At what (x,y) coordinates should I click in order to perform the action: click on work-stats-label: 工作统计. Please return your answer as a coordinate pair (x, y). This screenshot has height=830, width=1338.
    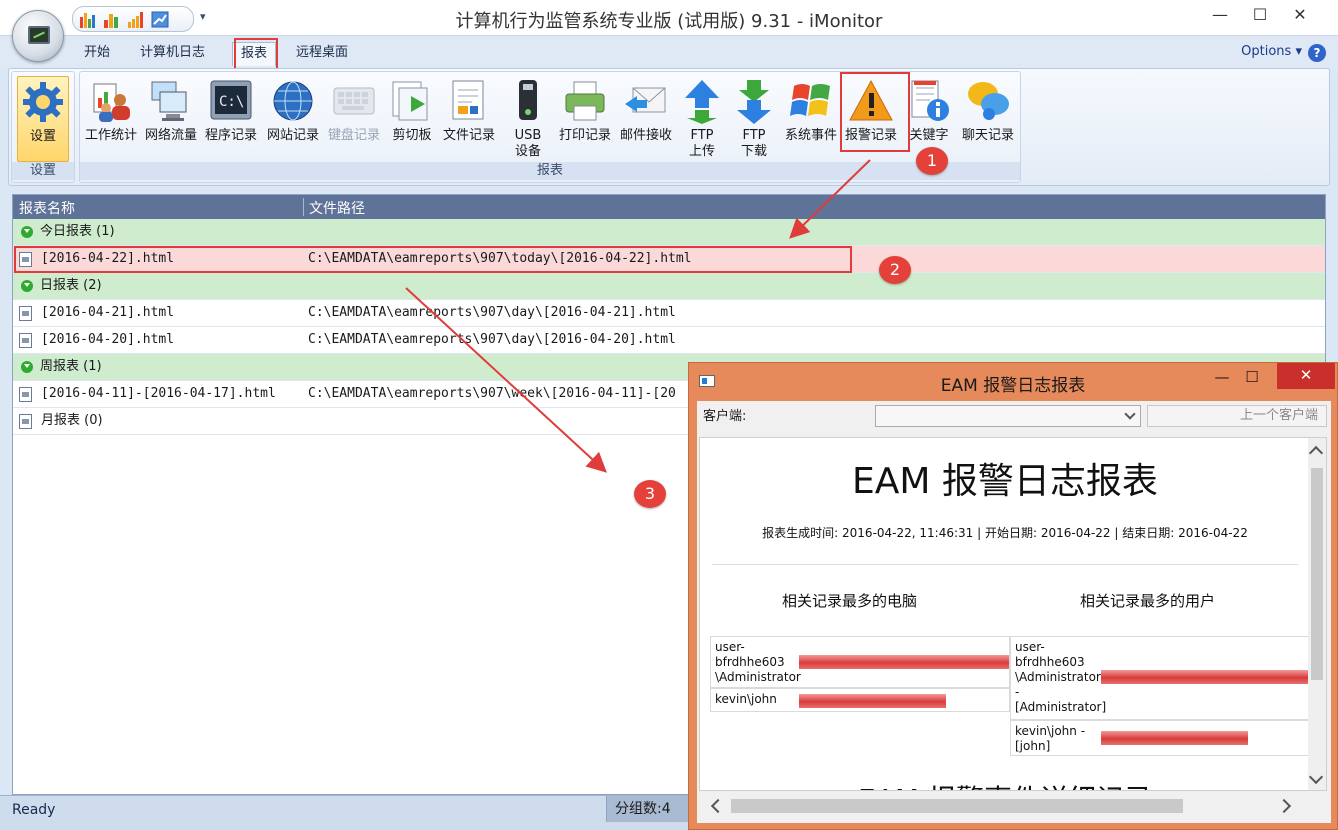
    Looking at the image, I should click on (110, 135).